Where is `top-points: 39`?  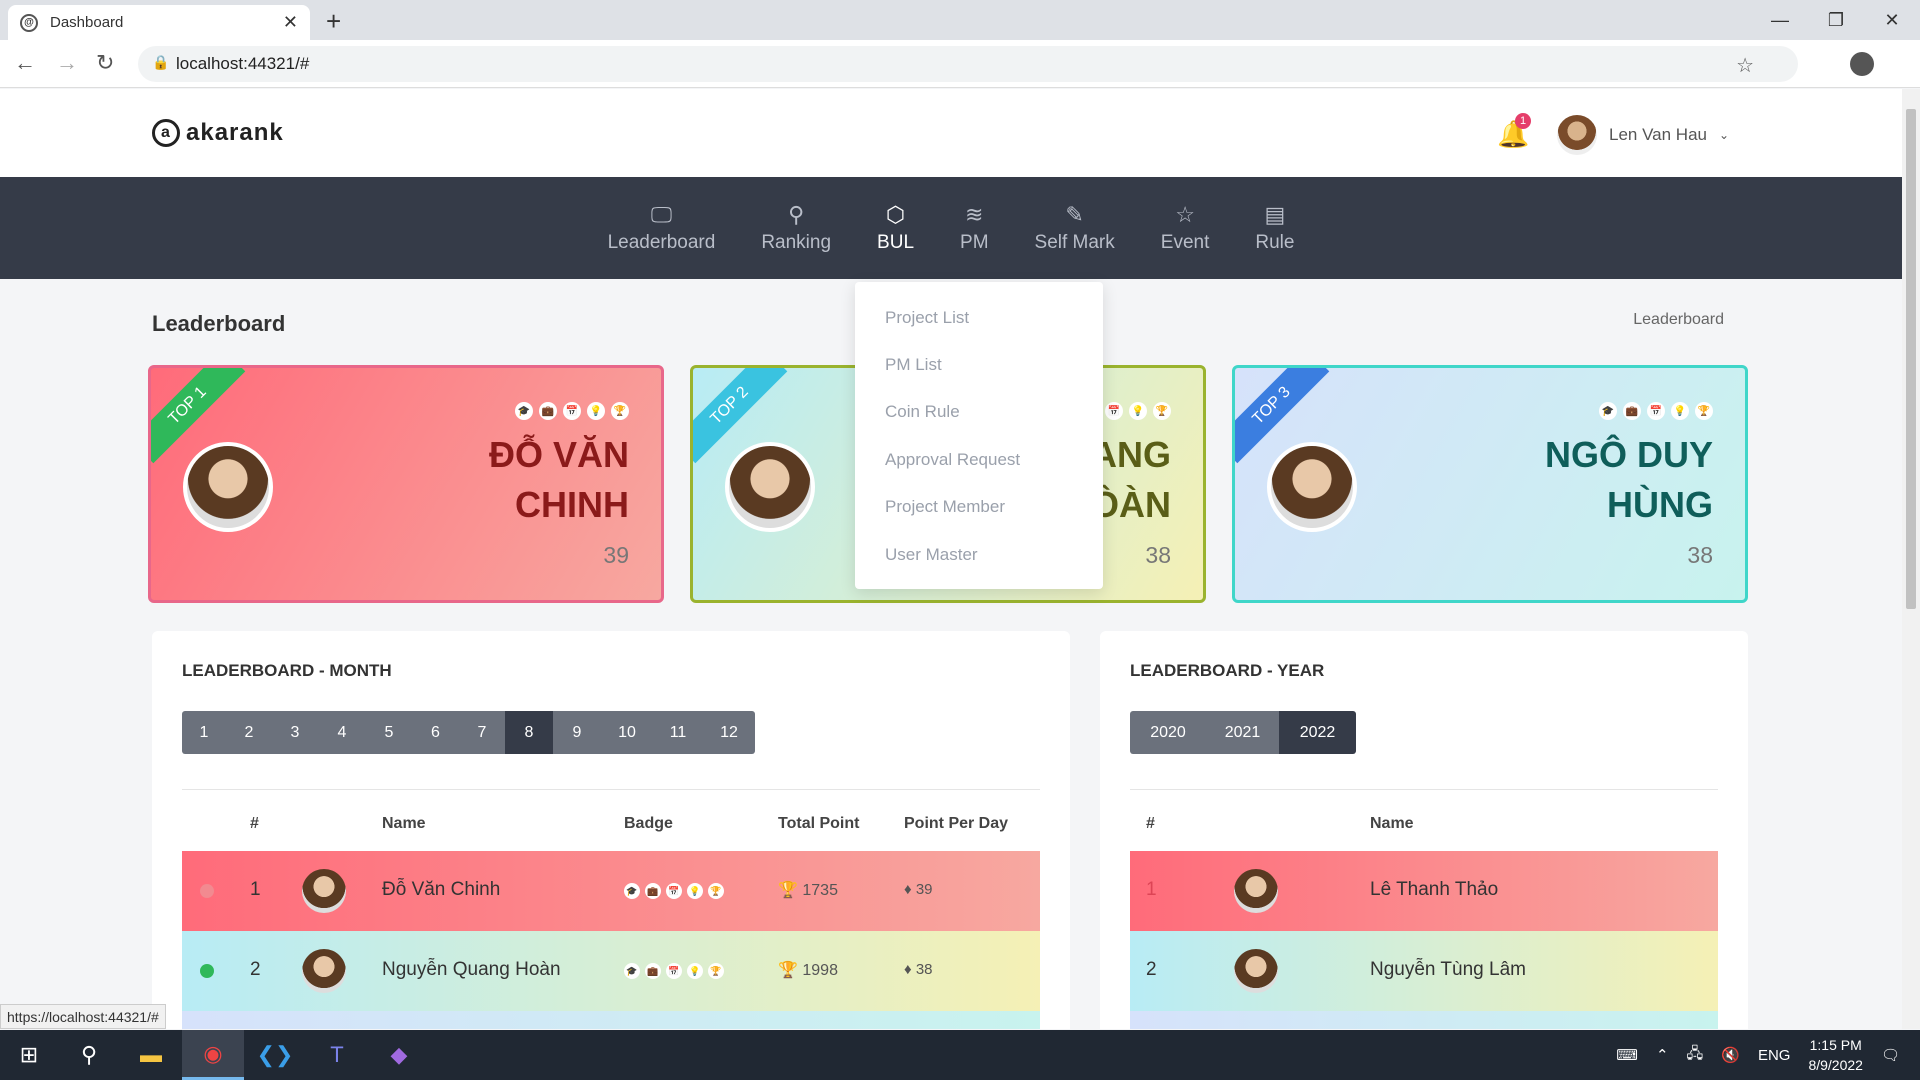
top-points: 39 is located at coordinates (616, 555).